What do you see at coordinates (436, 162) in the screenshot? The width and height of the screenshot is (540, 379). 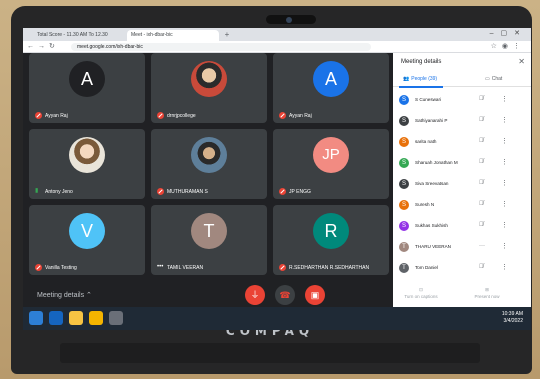 I see `participant-name: Sharuah Jonathan M` at bounding box center [436, 162].